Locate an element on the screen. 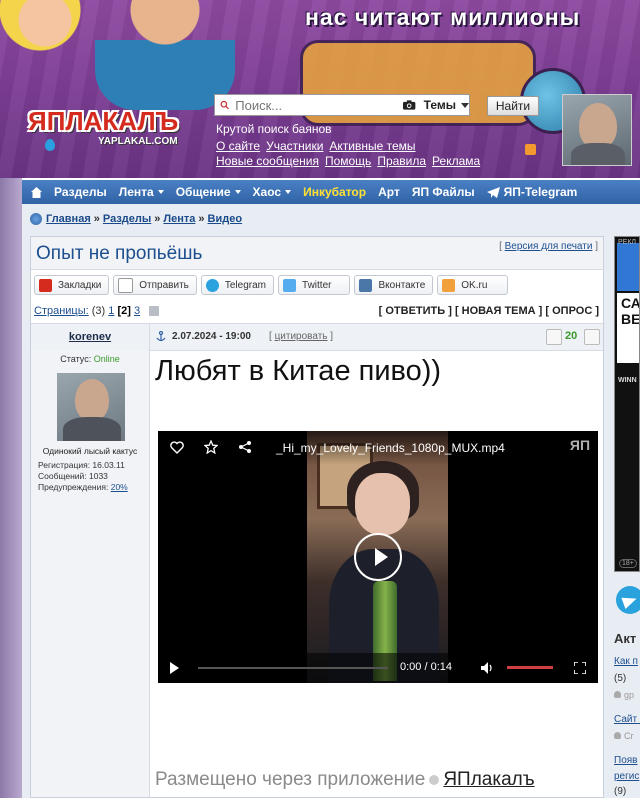 The image size is (640, 798). share-icon is located at coordinates (245, 447).